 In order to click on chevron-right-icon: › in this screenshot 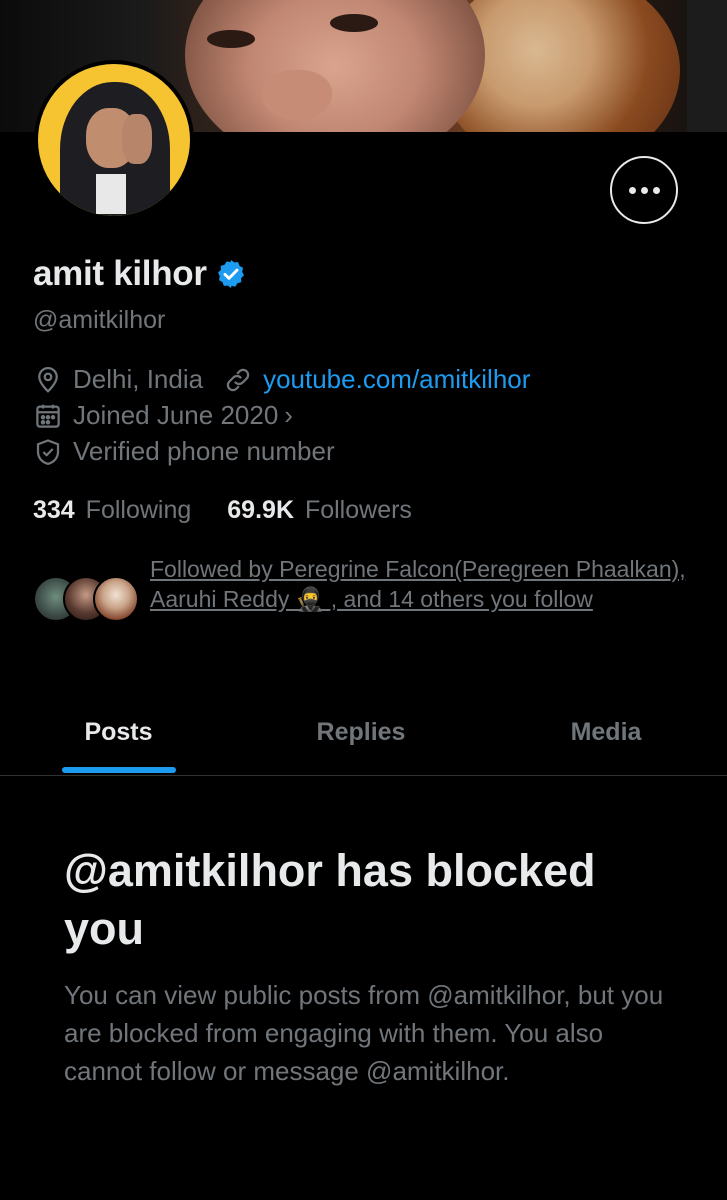, I will do `click(288, 415)`.